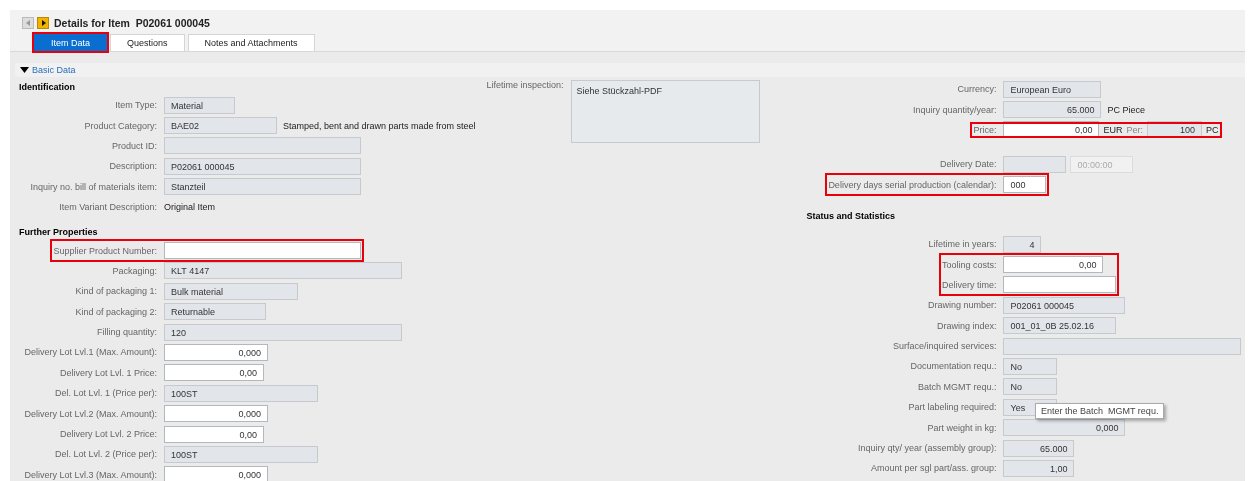 The width and height of the screenshot is (1250, 481). I want to click on field-label: Inquiry quantity/year:, so click(954, 109).